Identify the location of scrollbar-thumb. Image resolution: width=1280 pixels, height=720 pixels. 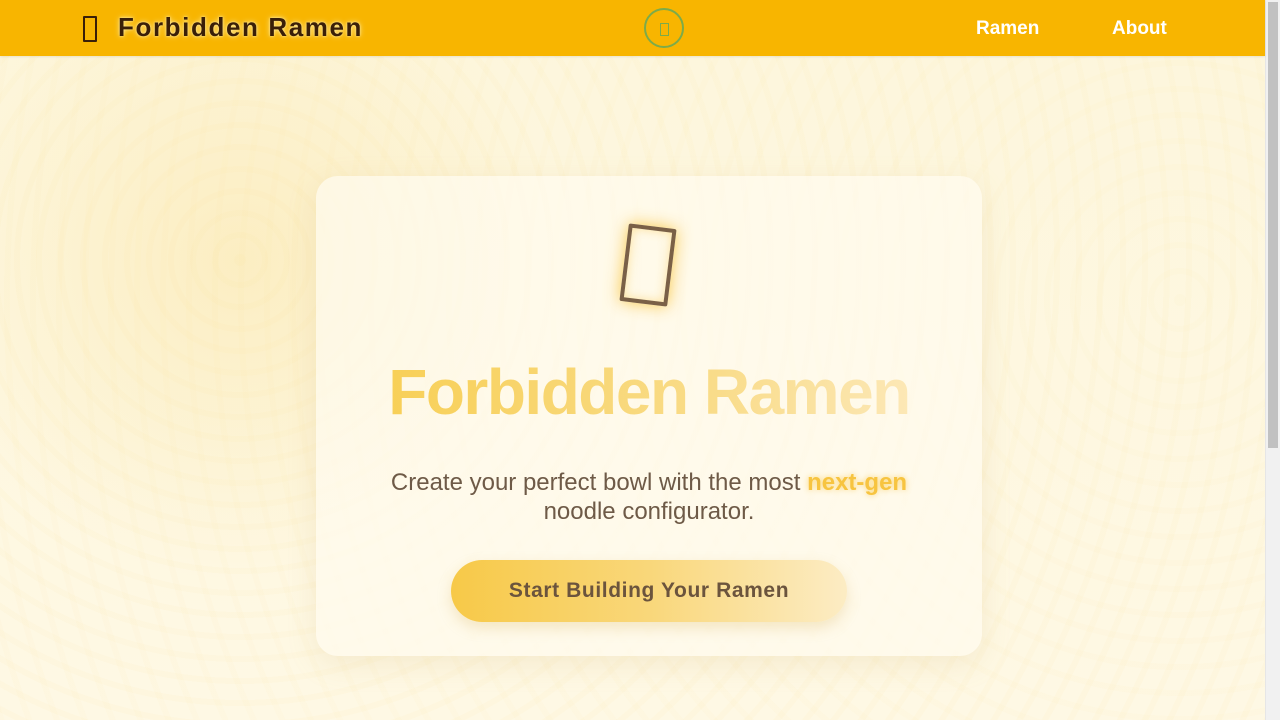
(1273, 225).